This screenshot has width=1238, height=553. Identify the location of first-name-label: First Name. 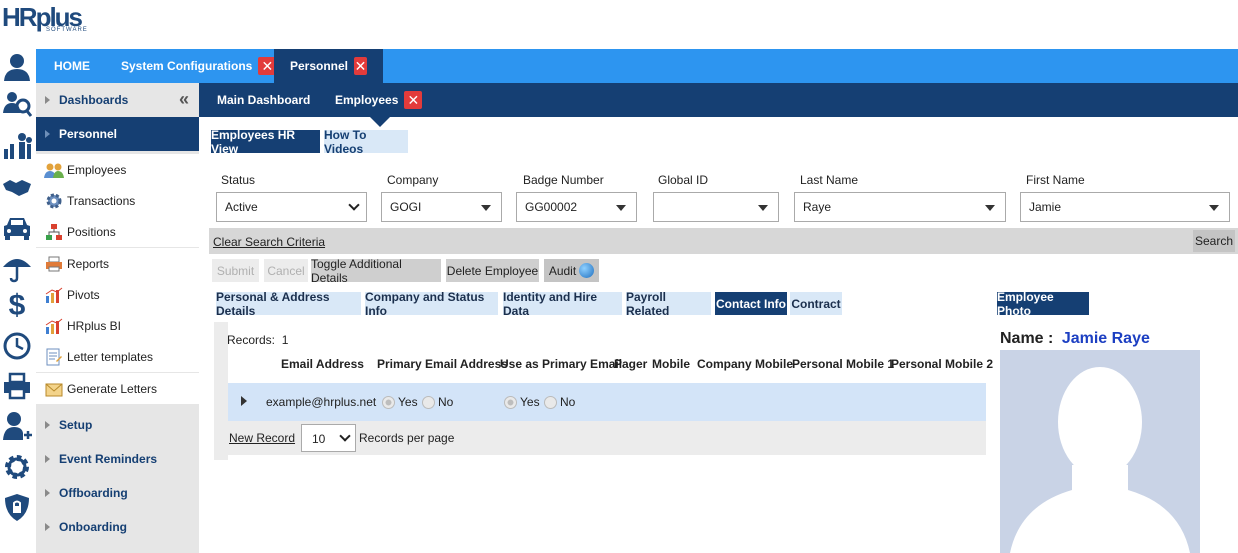
(1055, 180).